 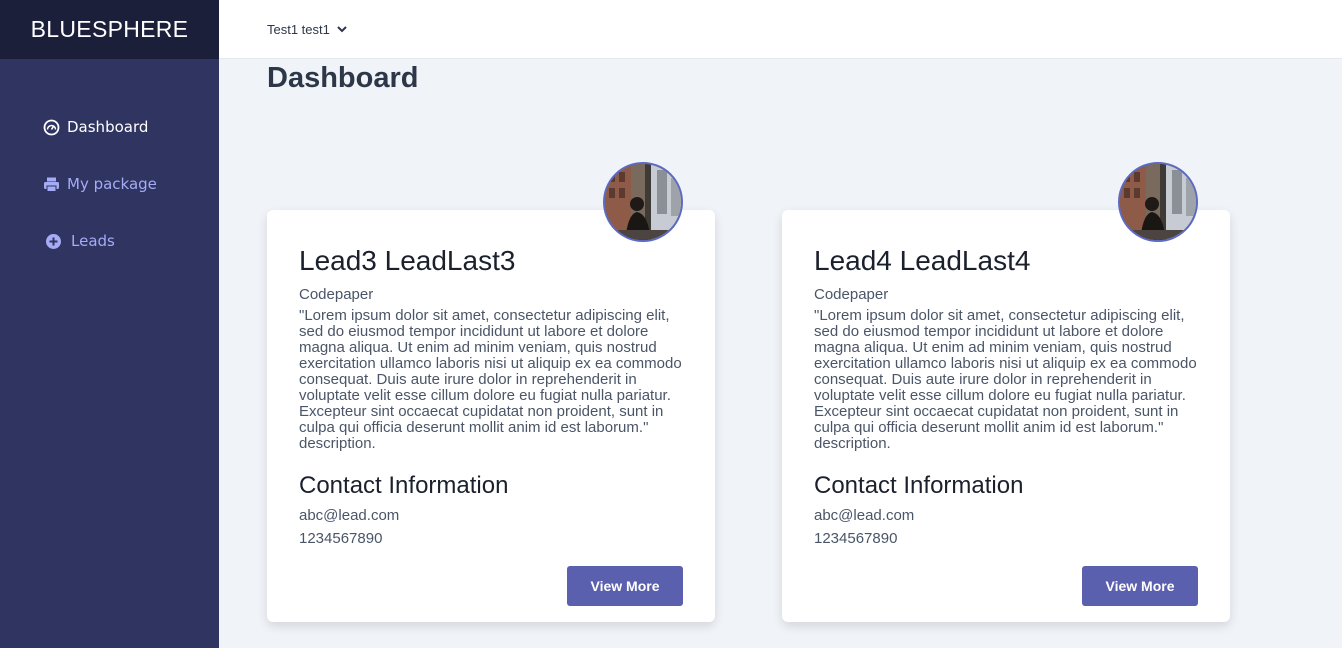 I want to click on sidebar-item-label: My package, so click(x=112, y=184).